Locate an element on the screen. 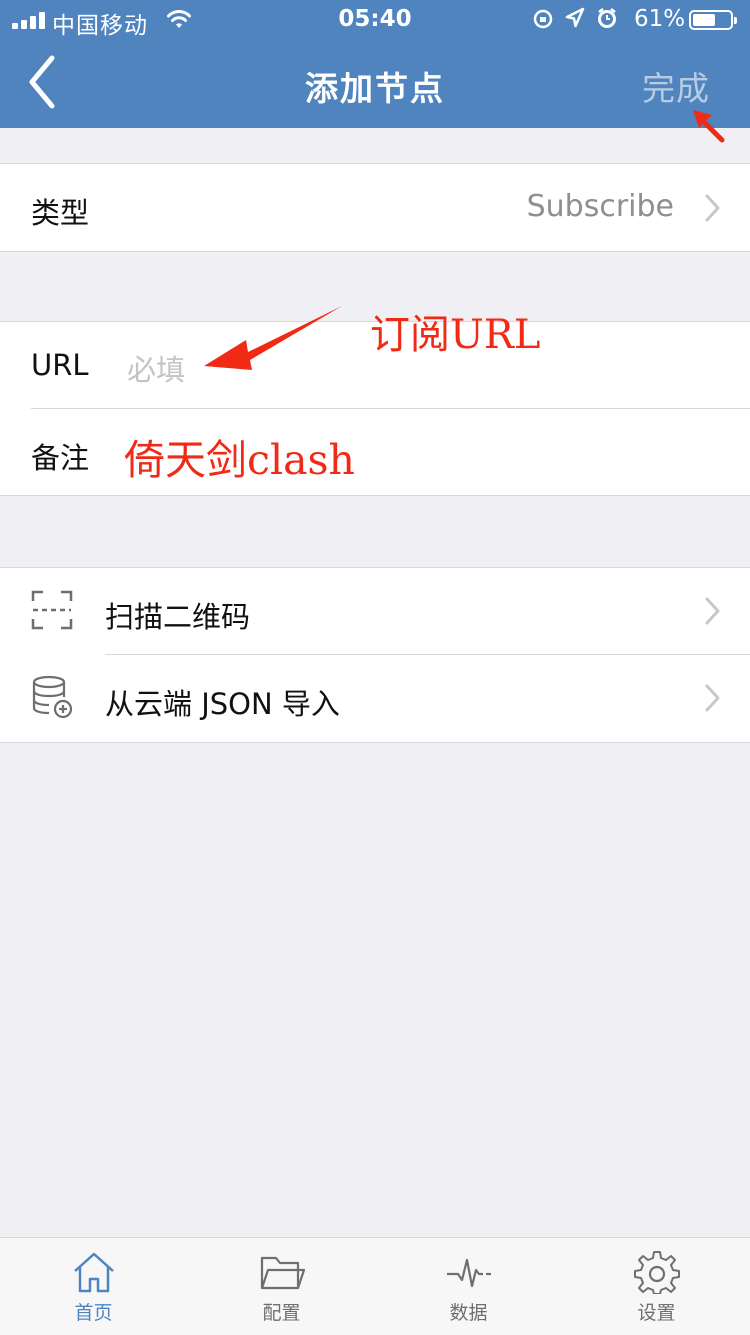  note-row: 备注 is located at coordinates (375, 452).